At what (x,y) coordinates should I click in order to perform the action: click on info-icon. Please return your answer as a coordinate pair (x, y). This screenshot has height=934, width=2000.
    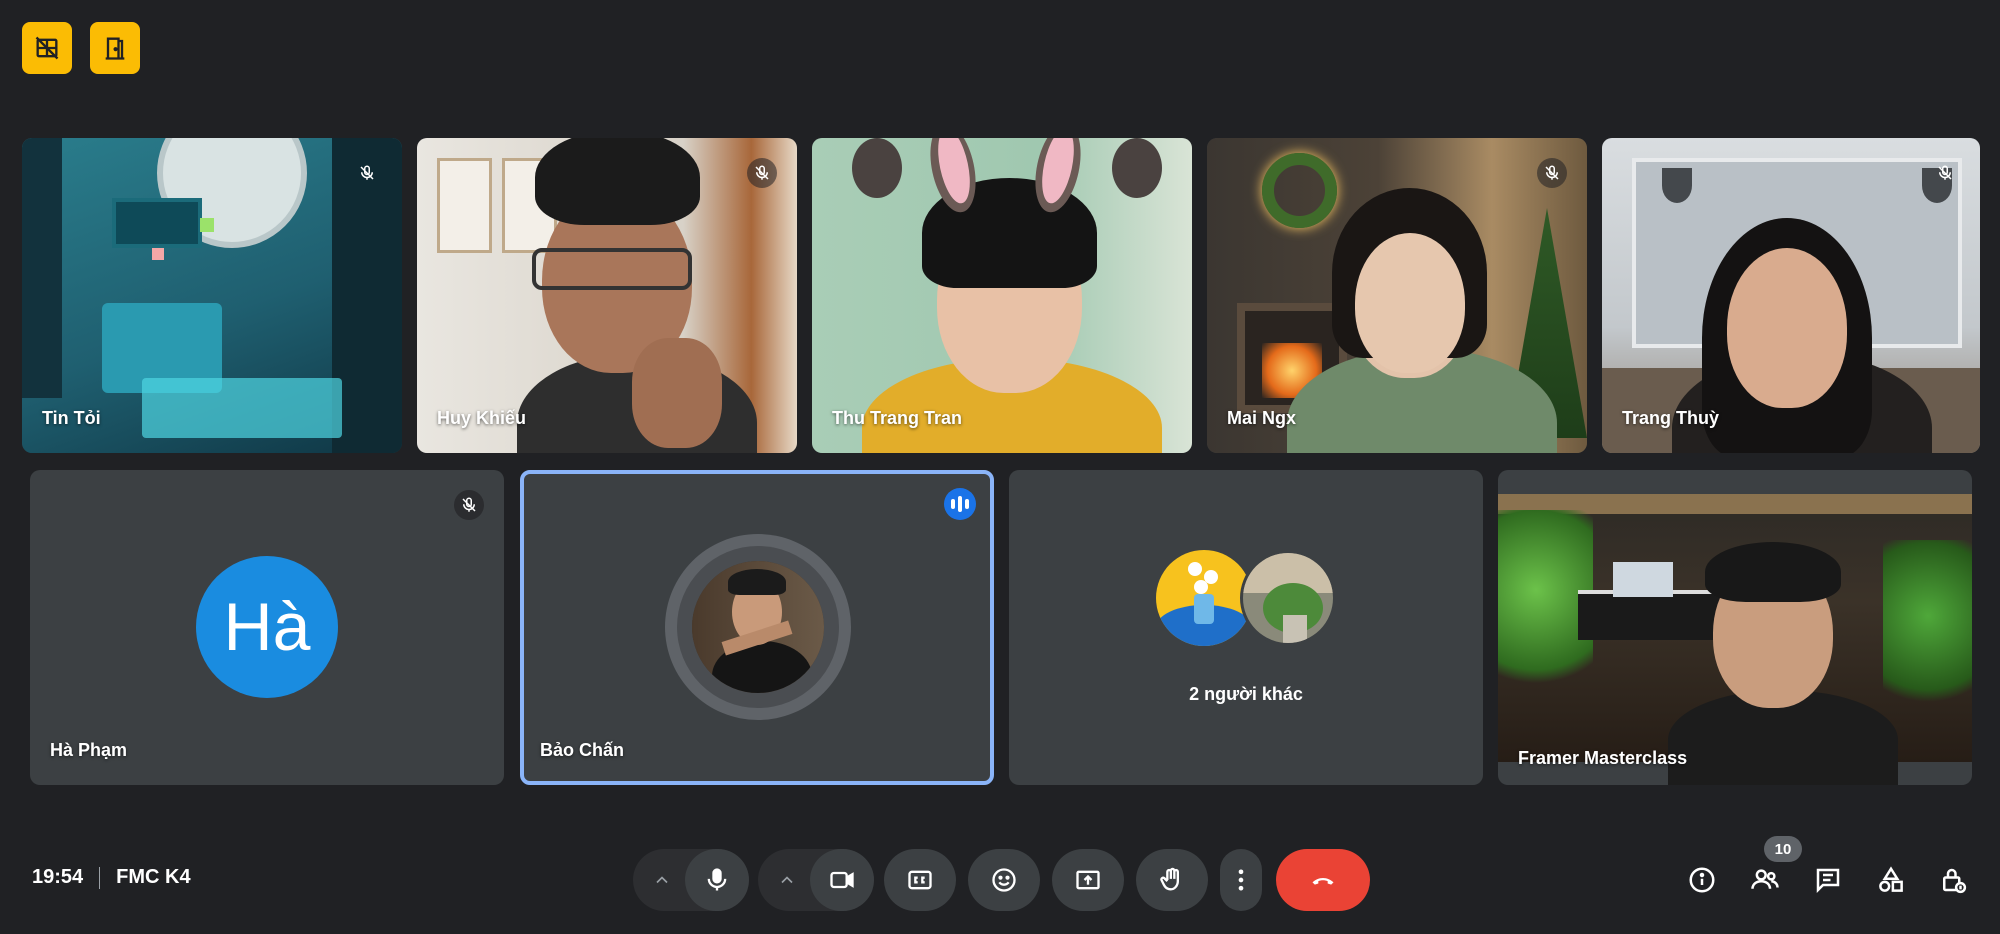
    Looking at the image, I should click on (1702, 880).